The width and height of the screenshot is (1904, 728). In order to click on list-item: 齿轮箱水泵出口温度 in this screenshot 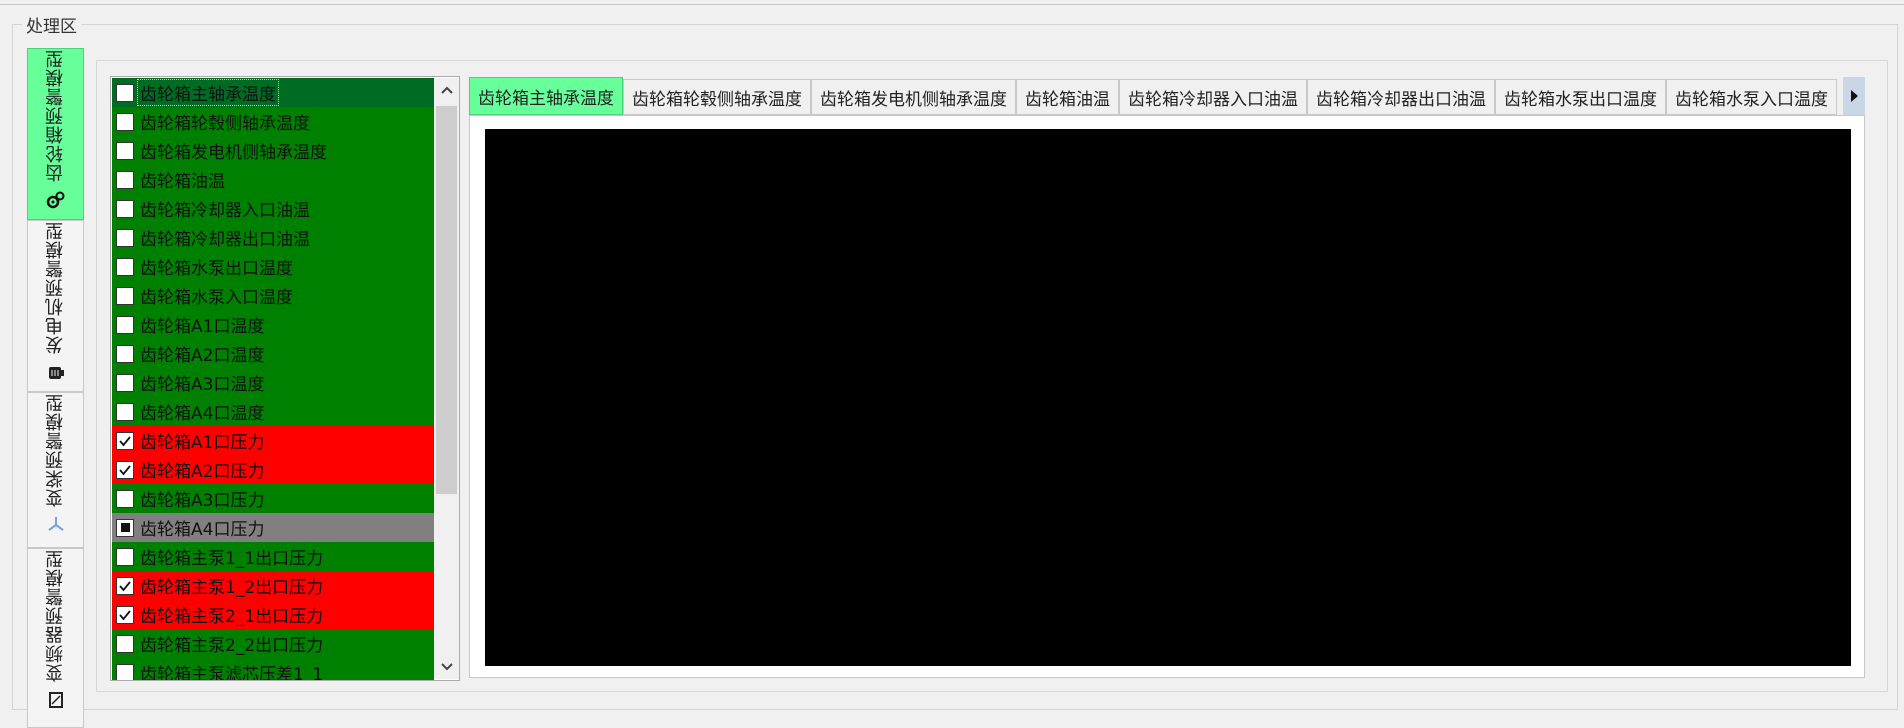, I will do `click(273, 266)`.